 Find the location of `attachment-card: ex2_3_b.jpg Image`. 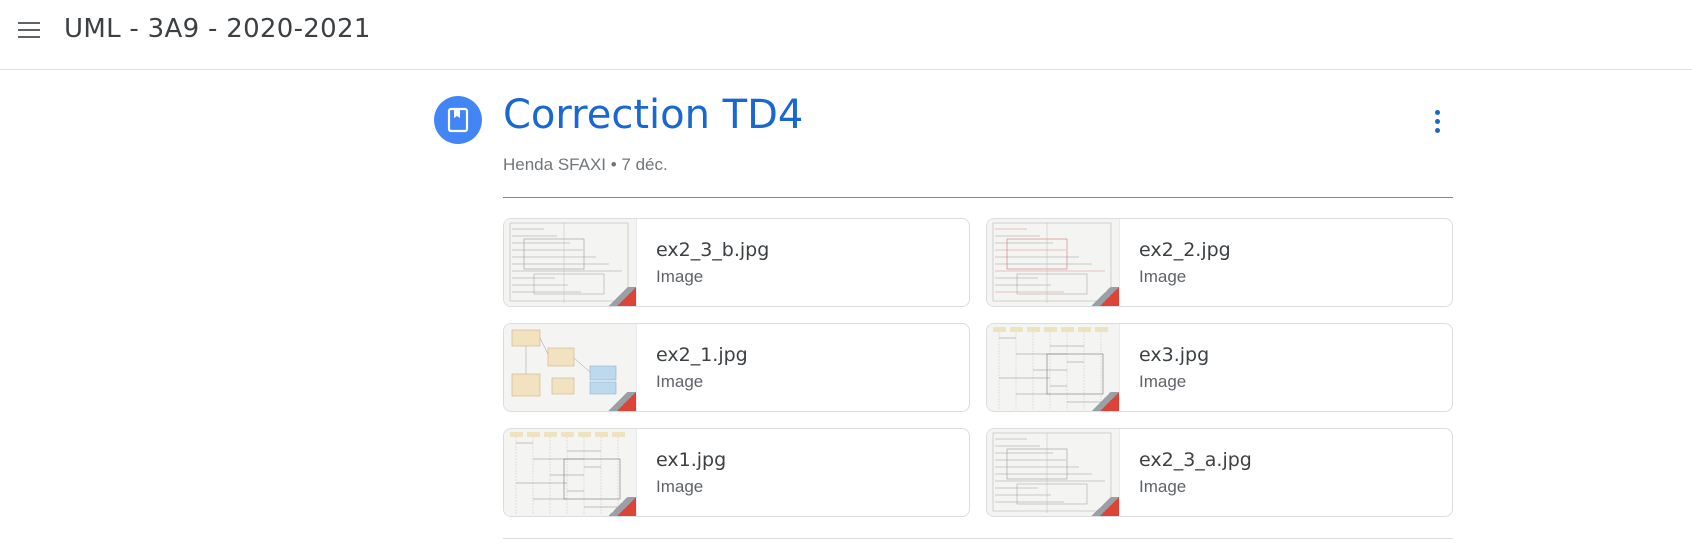

attachment-card: ex2_3_b.jpg Image is located at coordinates (736, 262).